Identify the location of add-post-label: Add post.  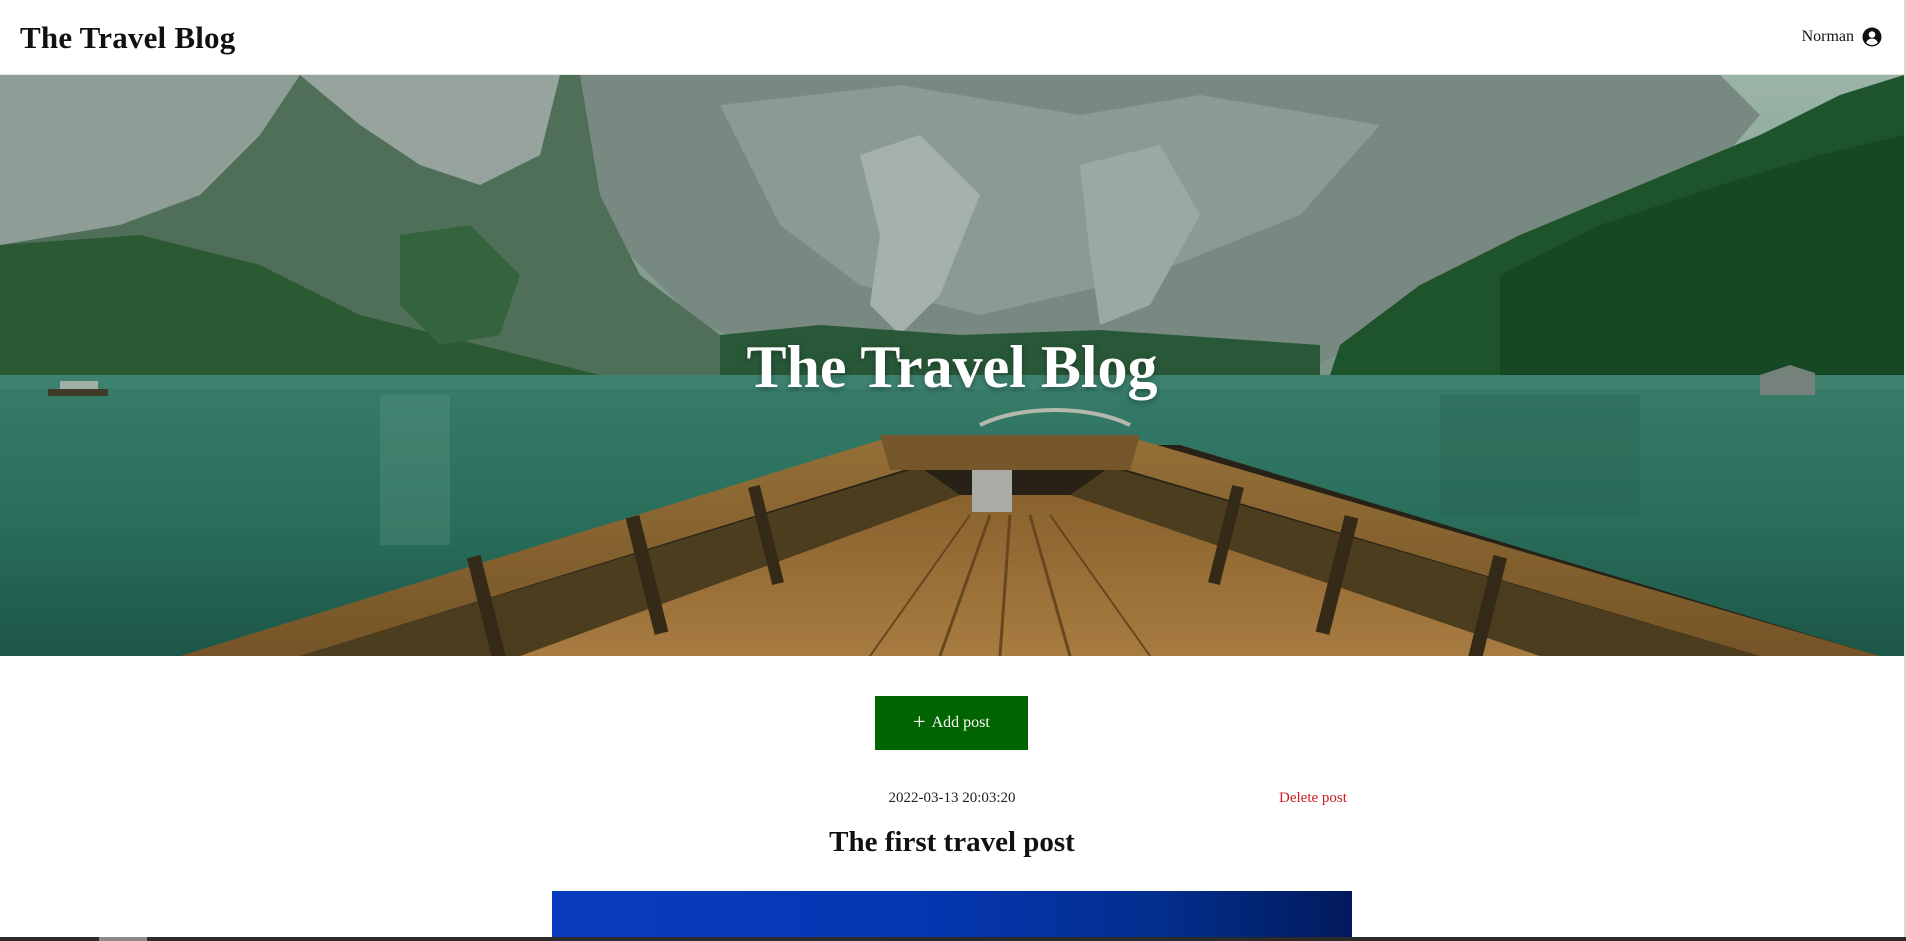
(960, 722).